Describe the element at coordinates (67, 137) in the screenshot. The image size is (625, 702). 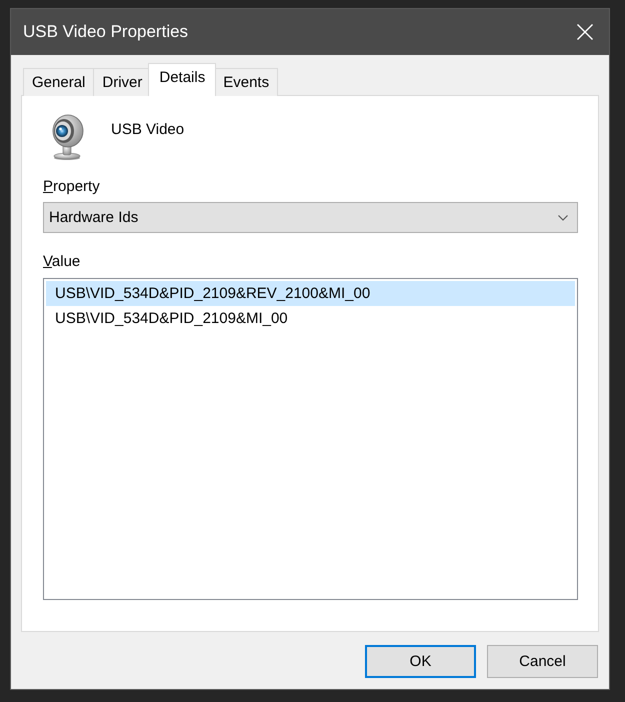
I see `webcam-icon` at that location.